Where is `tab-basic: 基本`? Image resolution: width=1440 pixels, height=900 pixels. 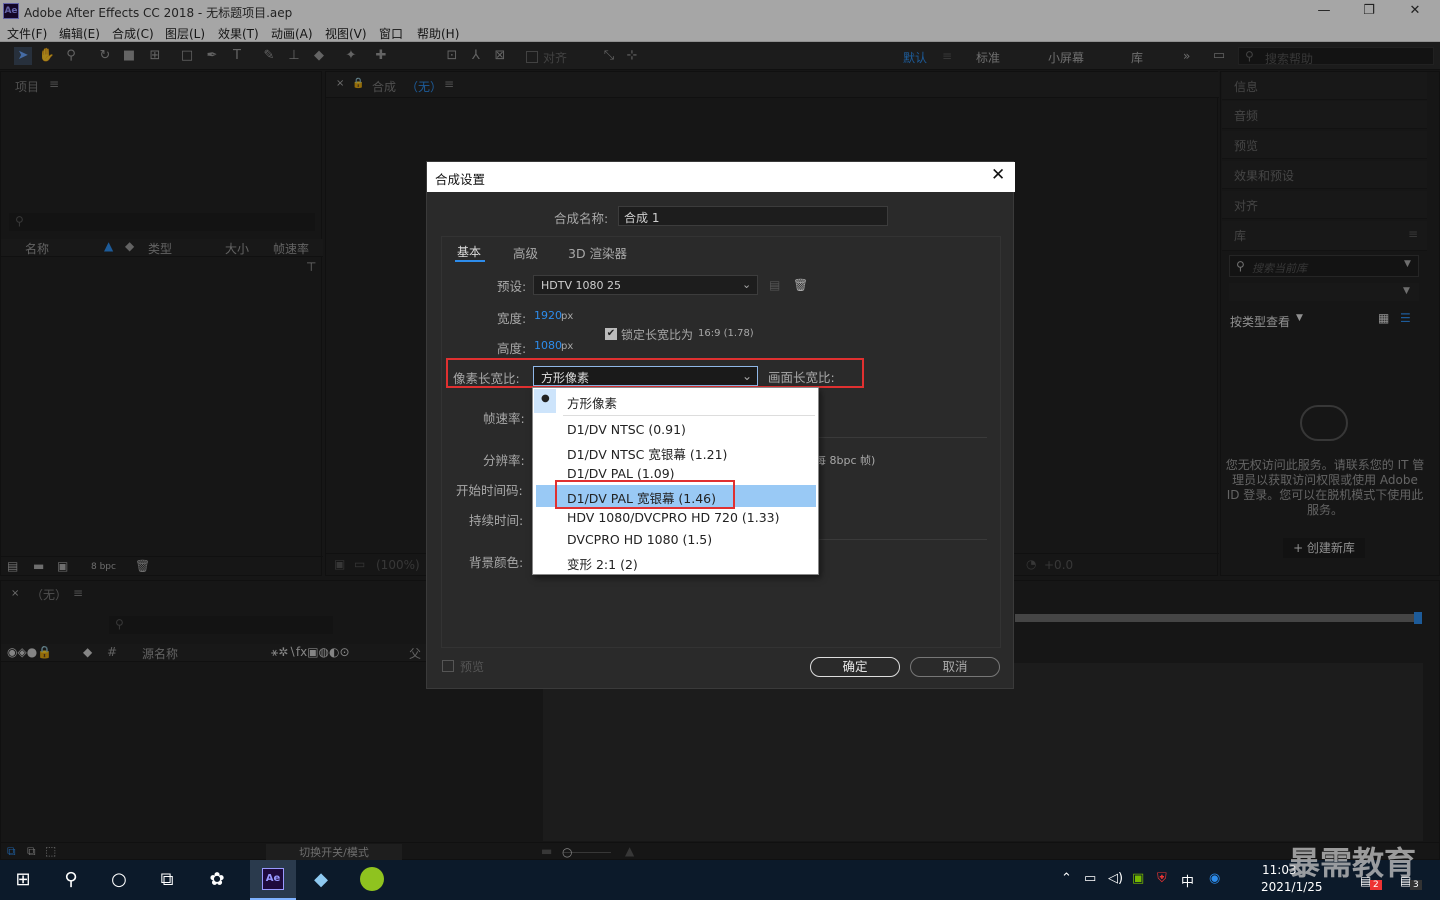
tab-basic: 基本 is located at coordinates (469, 251).